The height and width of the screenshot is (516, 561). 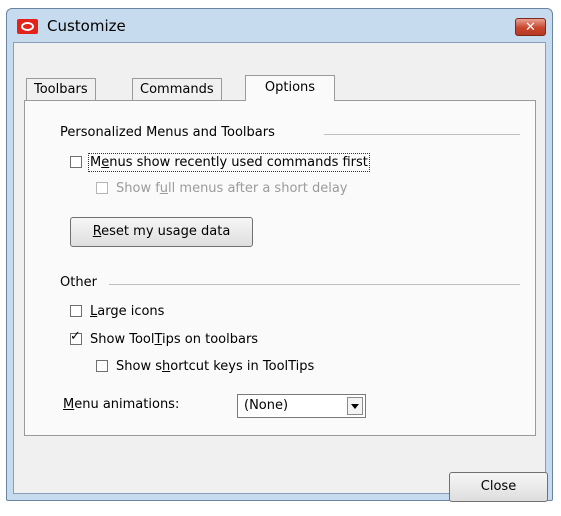 What do you see at coordinates (266, 405) in the screenshot?
I see `menu-animations-value: (None)` at bounding box center [266, 405].